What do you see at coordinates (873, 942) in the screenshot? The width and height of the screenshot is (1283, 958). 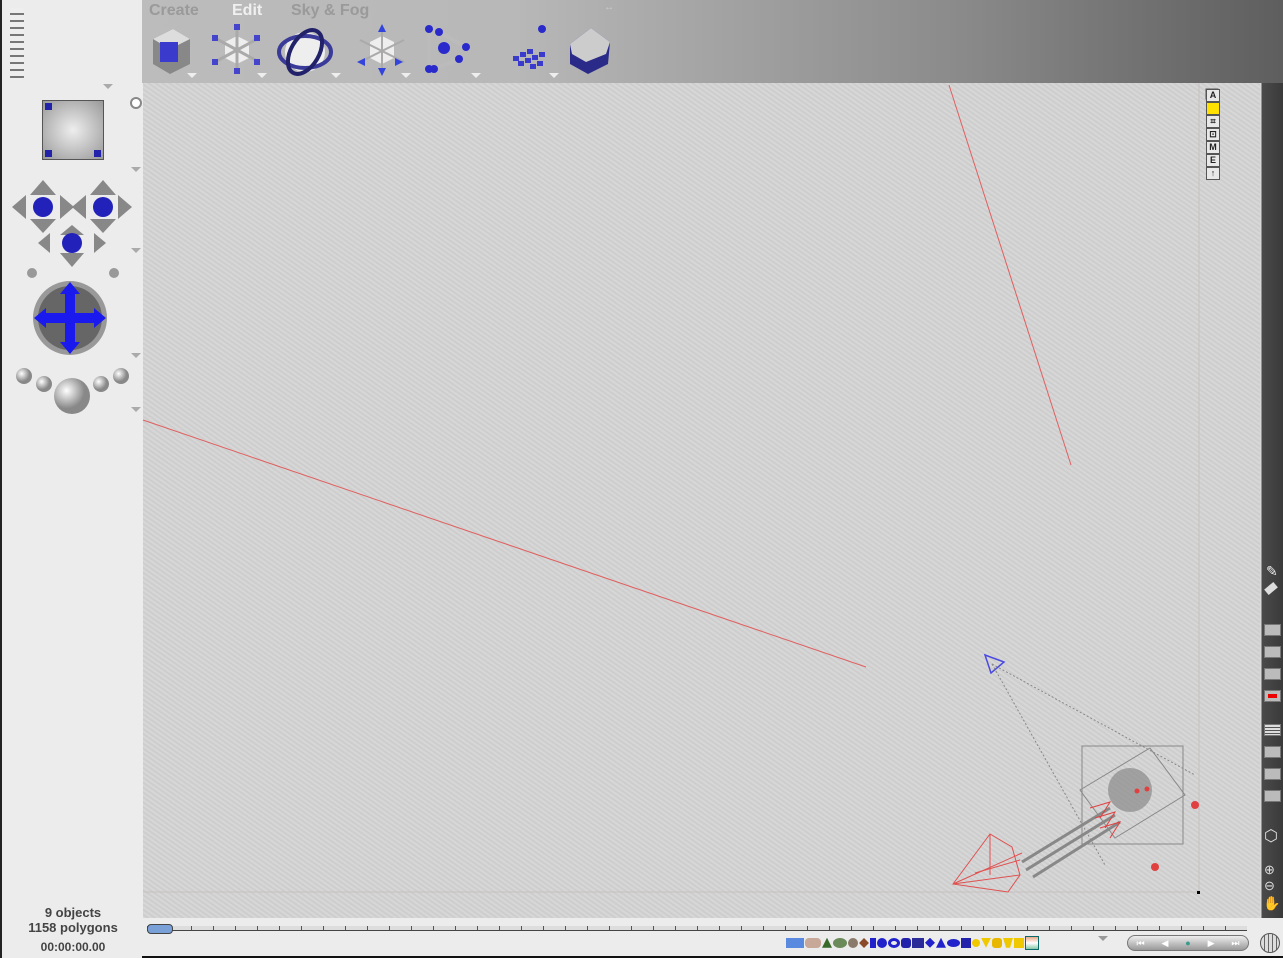 I see `spiral-icon` at bounding box center [873, 942].